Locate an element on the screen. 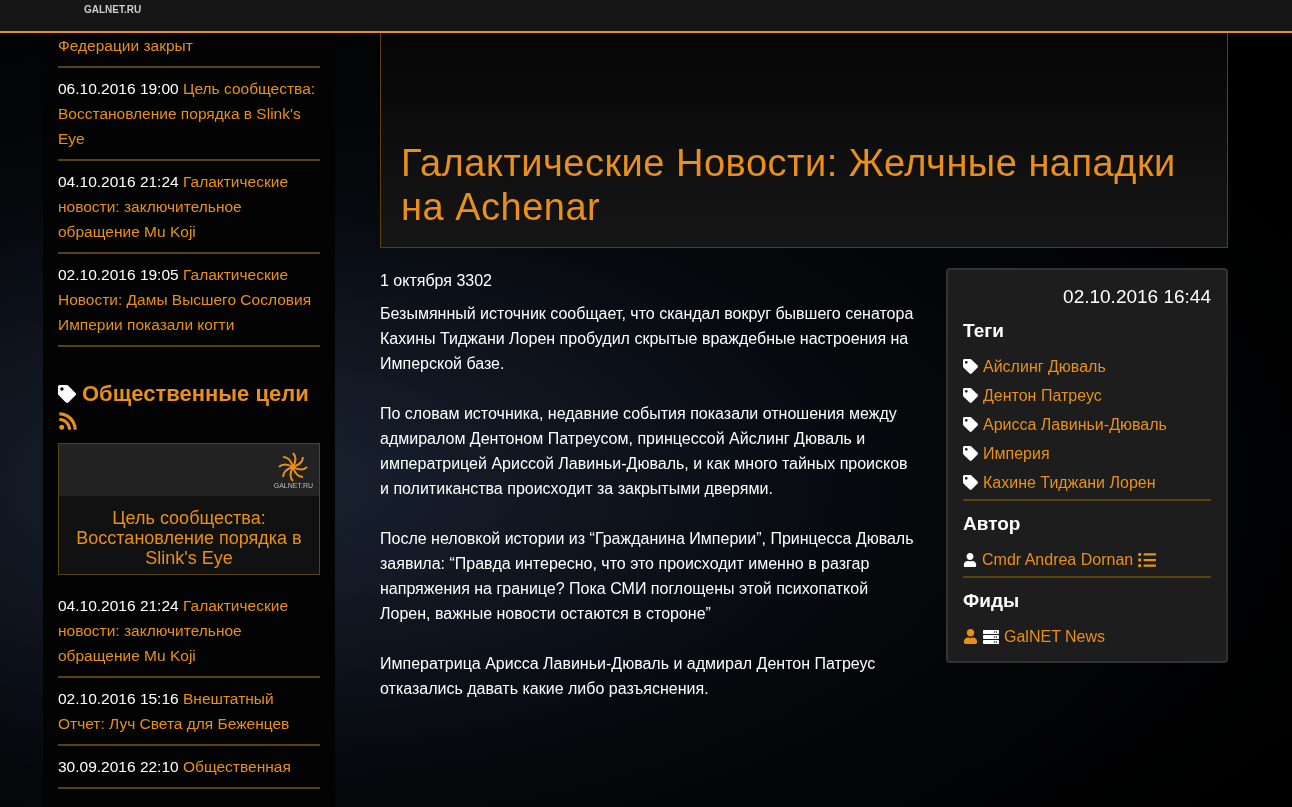 The image size is (1292, 807). feed-link: GalNET News is located at coordinates (1055, 636).